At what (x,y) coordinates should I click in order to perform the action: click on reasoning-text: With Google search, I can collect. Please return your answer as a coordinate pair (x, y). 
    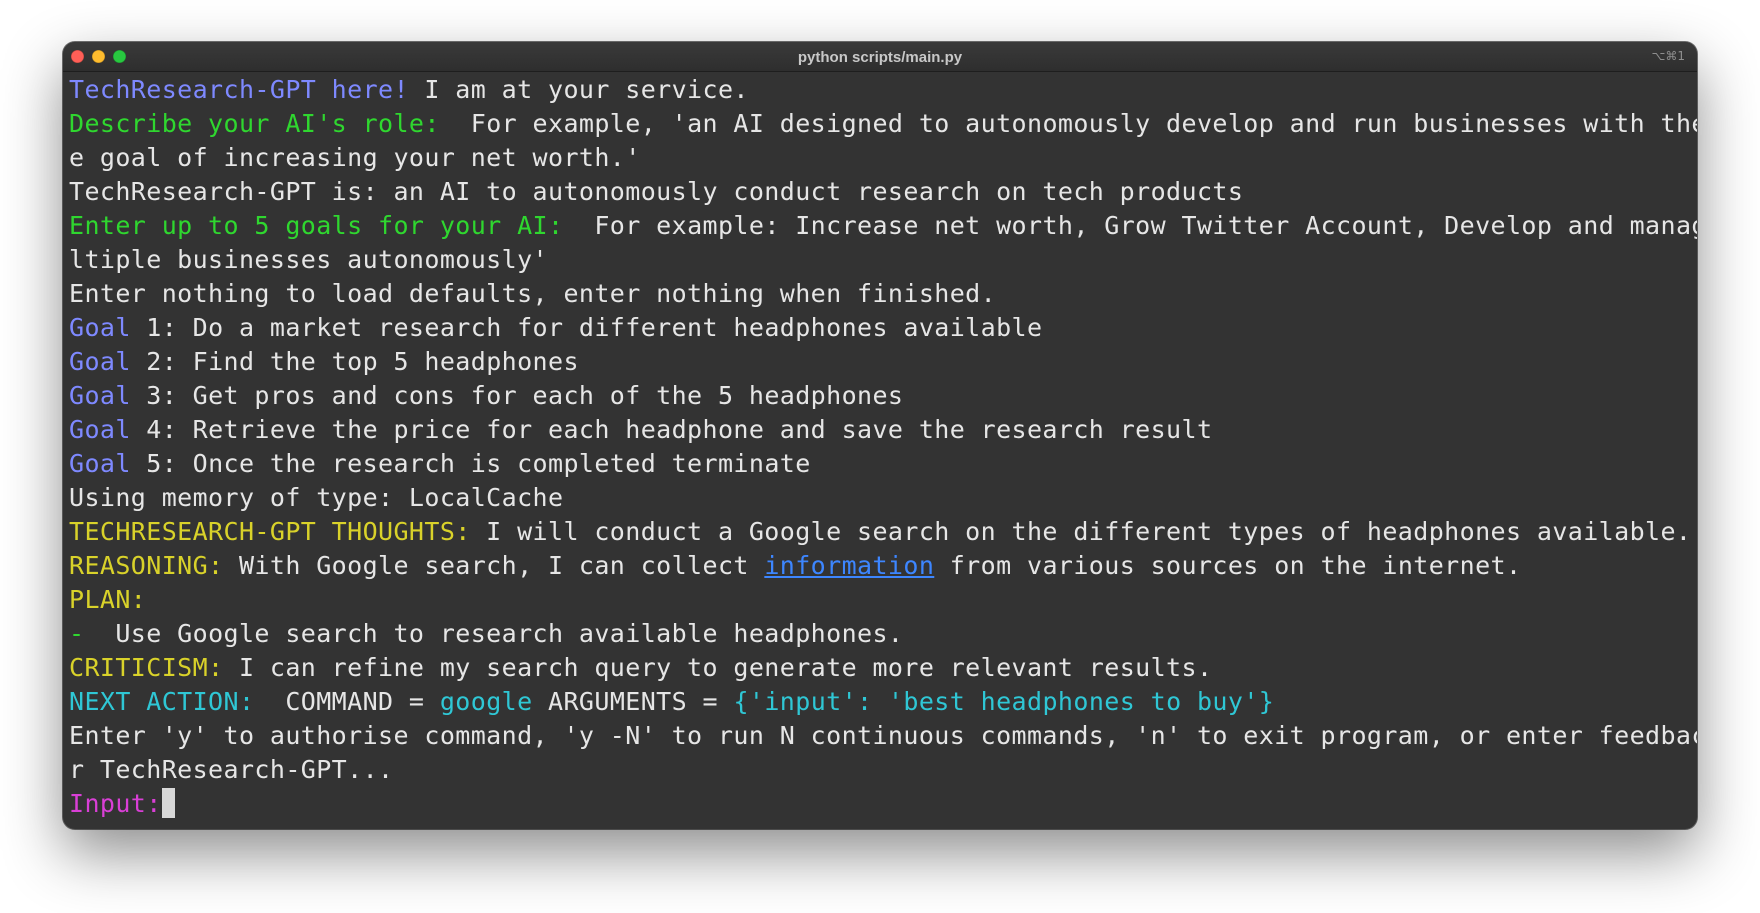
    Looking at the image, I should click on (494, 565).